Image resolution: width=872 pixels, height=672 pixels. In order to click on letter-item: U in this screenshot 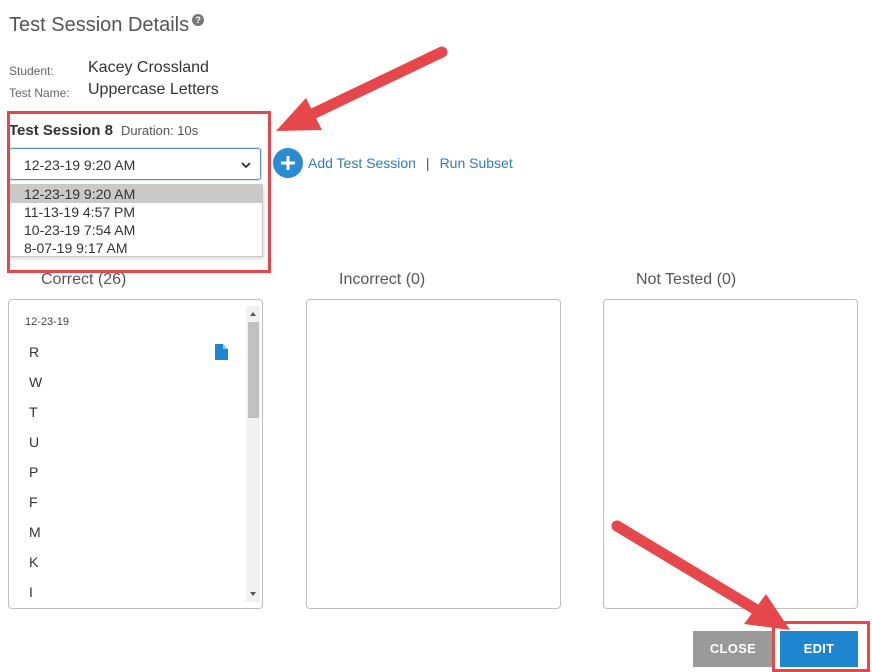, I will do `click(34, 442)`.